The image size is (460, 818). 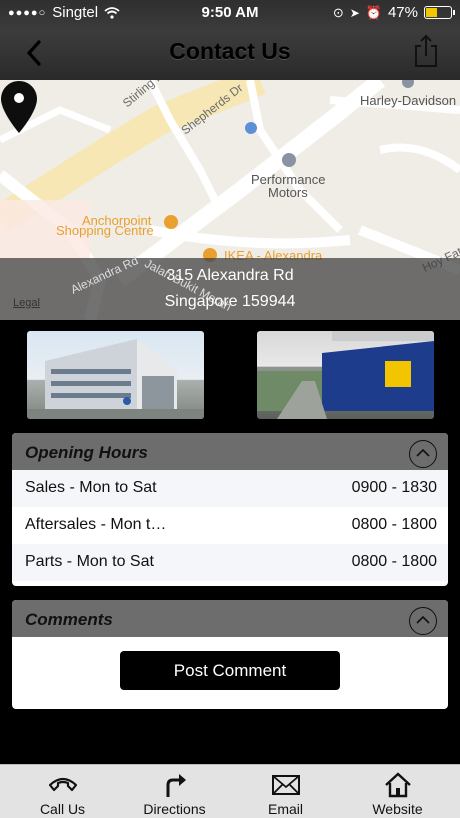 I want to click on legal-link: Legal, so click(x=26, y=303).